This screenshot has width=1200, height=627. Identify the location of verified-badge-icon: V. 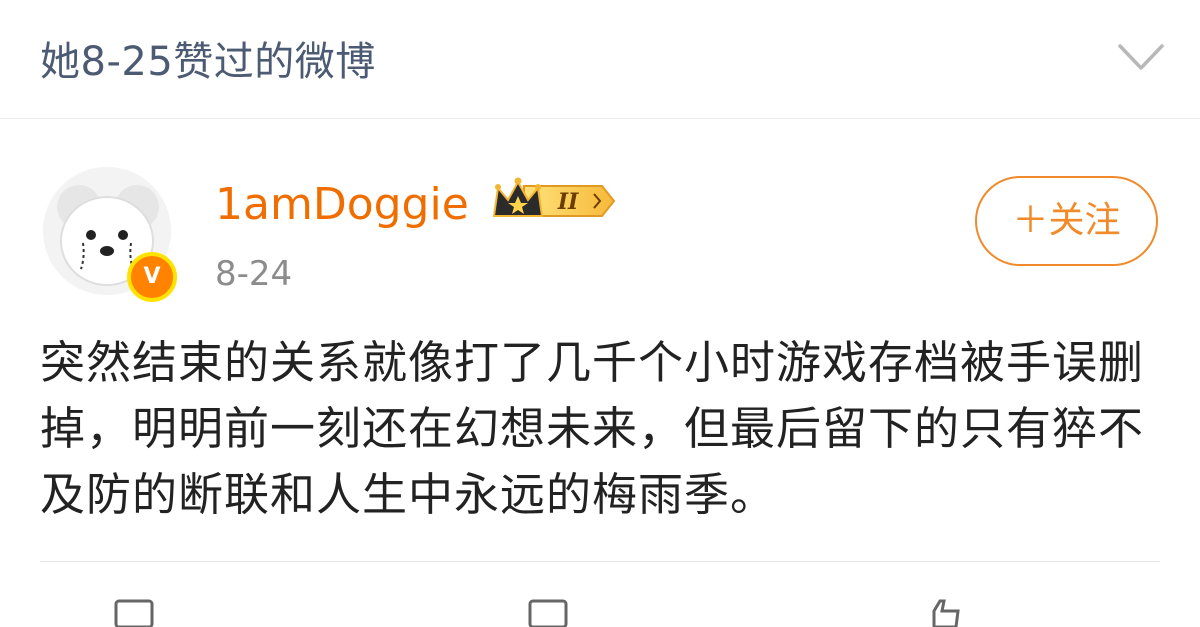
(152, 277).